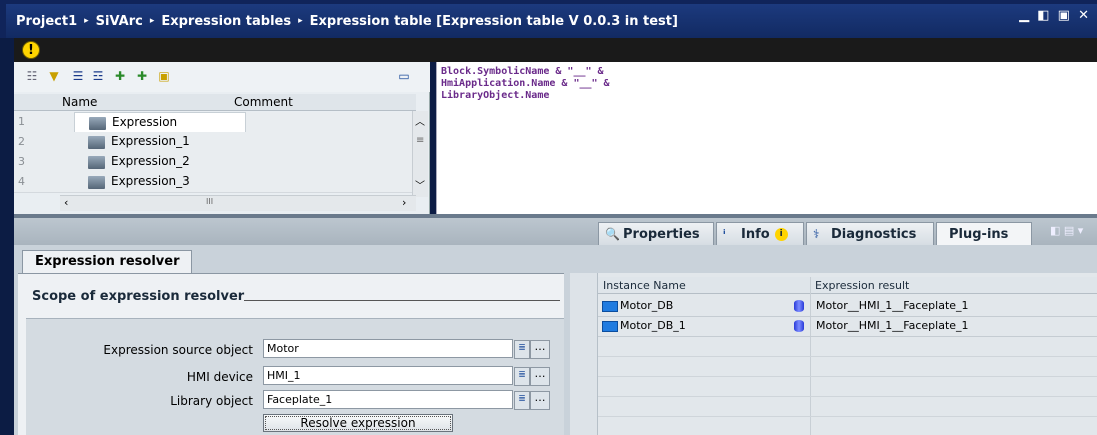 The width and height of the screenshot is (1097, 435). I want to click on code-line: LibraryObject.Name, so click(495, 95).